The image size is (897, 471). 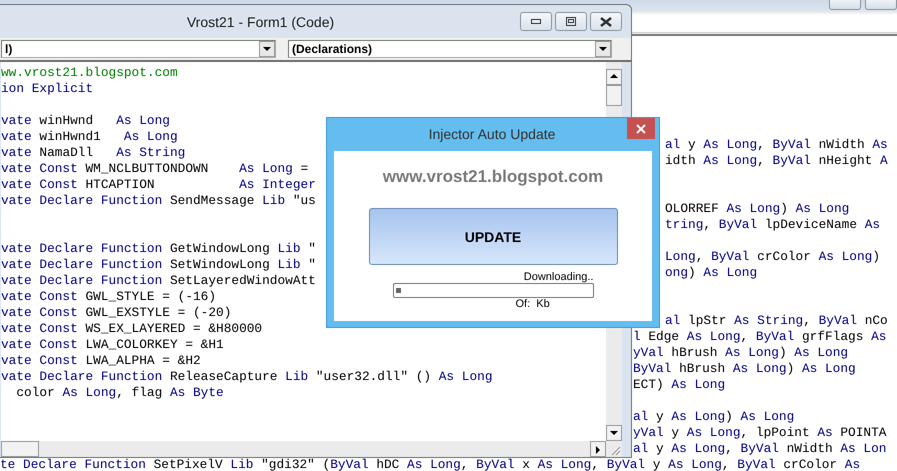 I want to click on code-line: vate Const WS_EX_LAYERED = &H80000, so click(x=131, y=329).